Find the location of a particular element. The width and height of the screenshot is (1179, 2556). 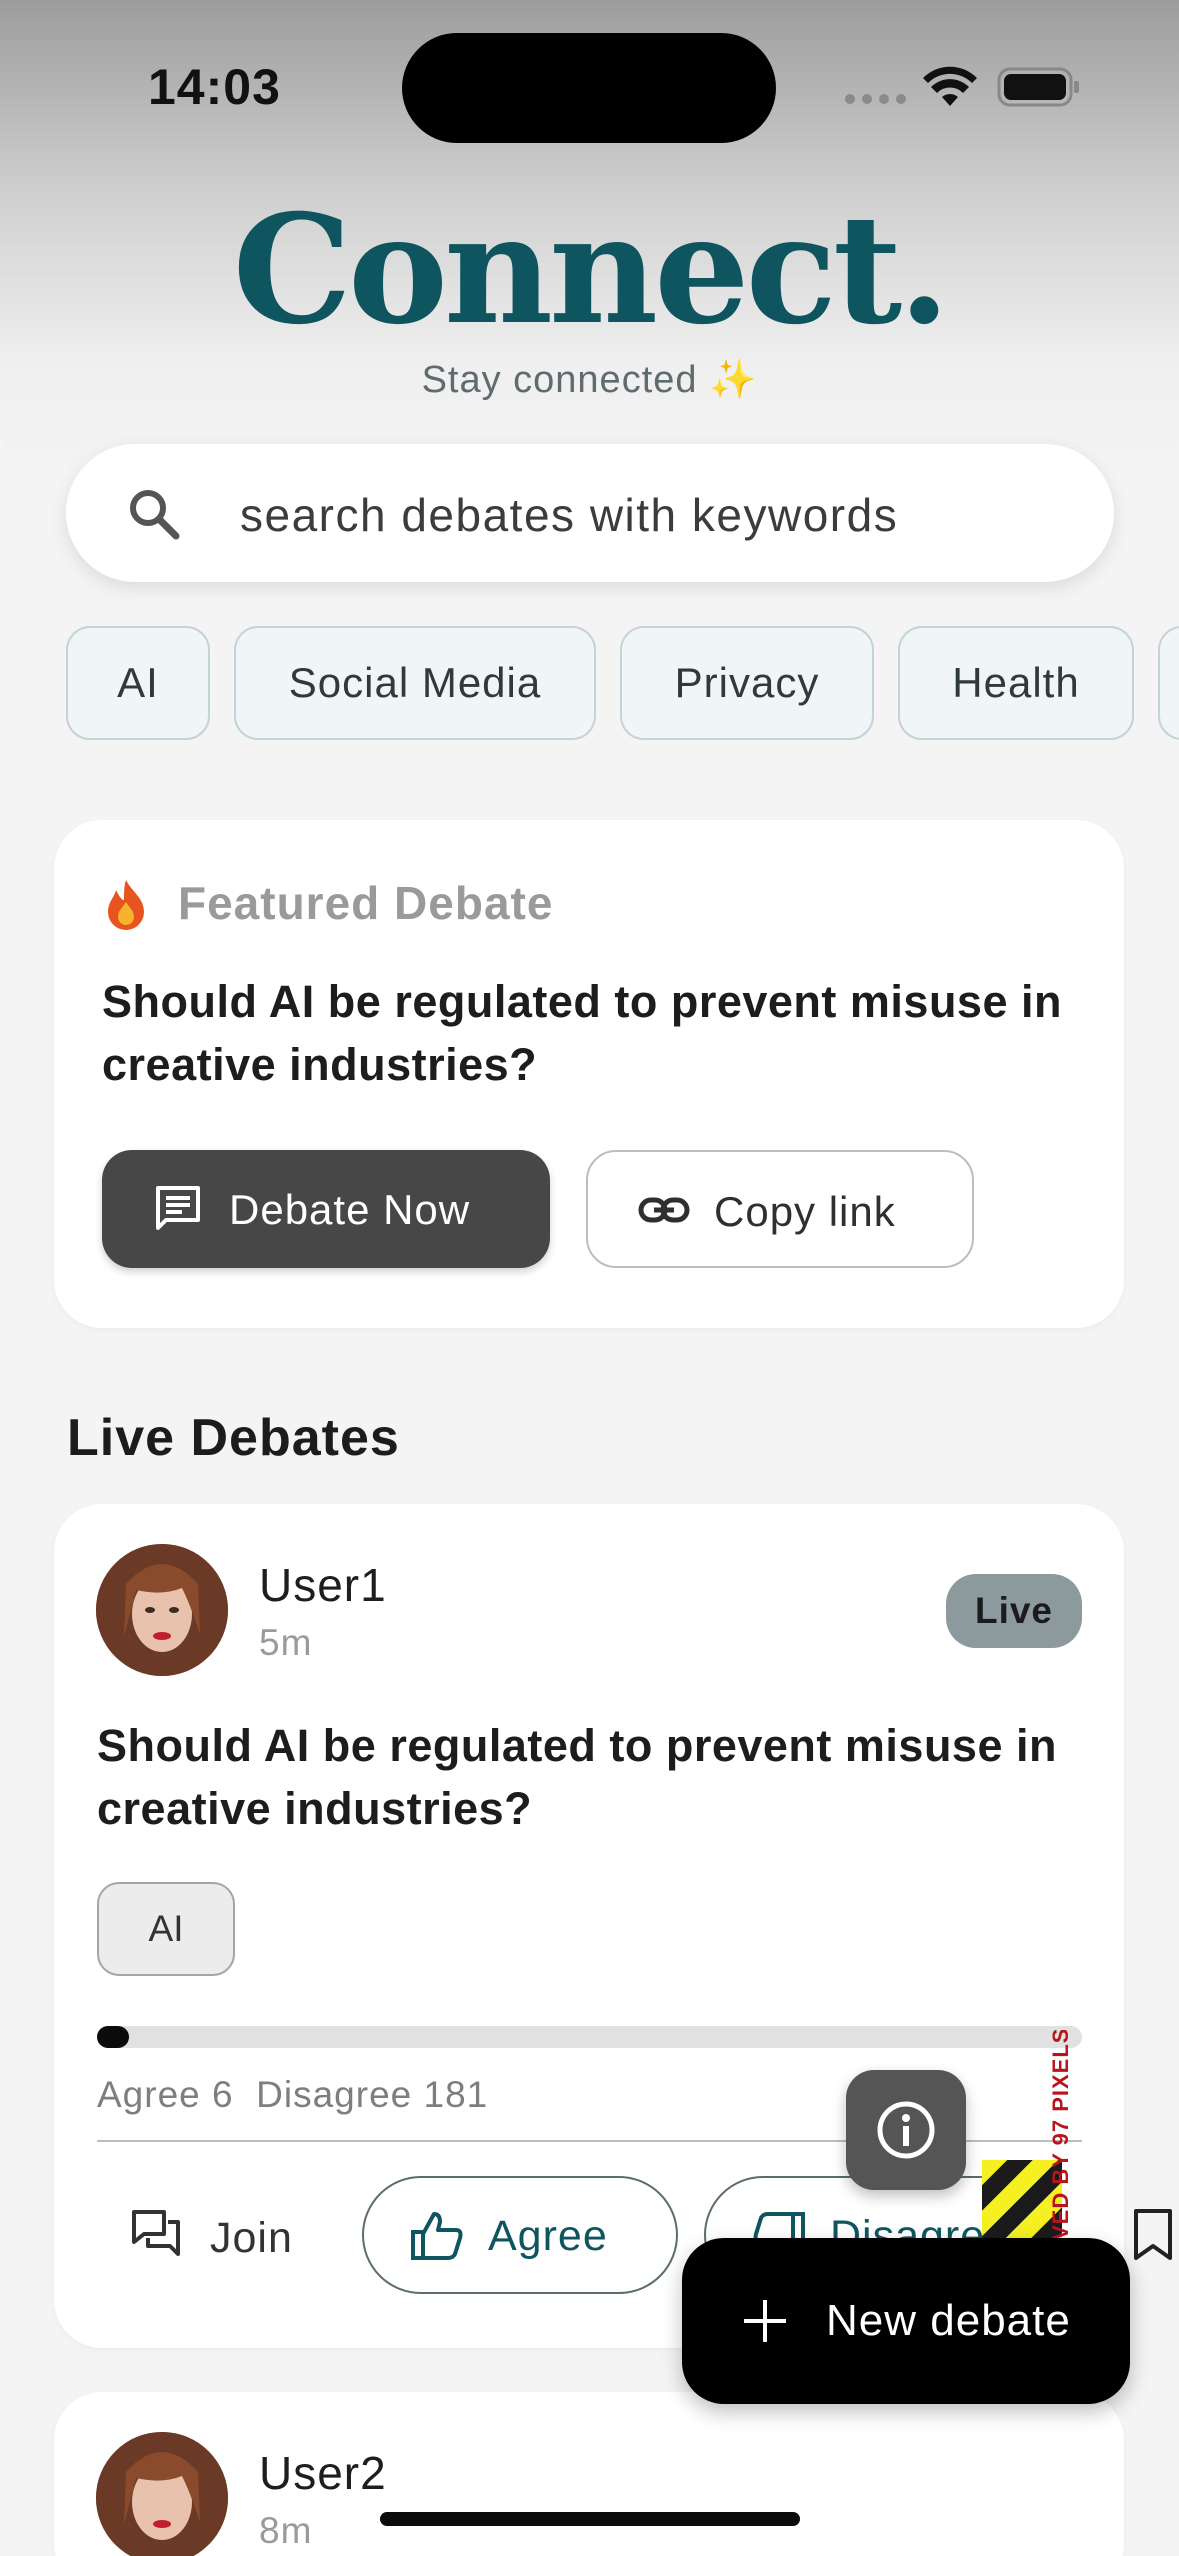

chip-privacy: Privacy is located at coordinates (747, 683).